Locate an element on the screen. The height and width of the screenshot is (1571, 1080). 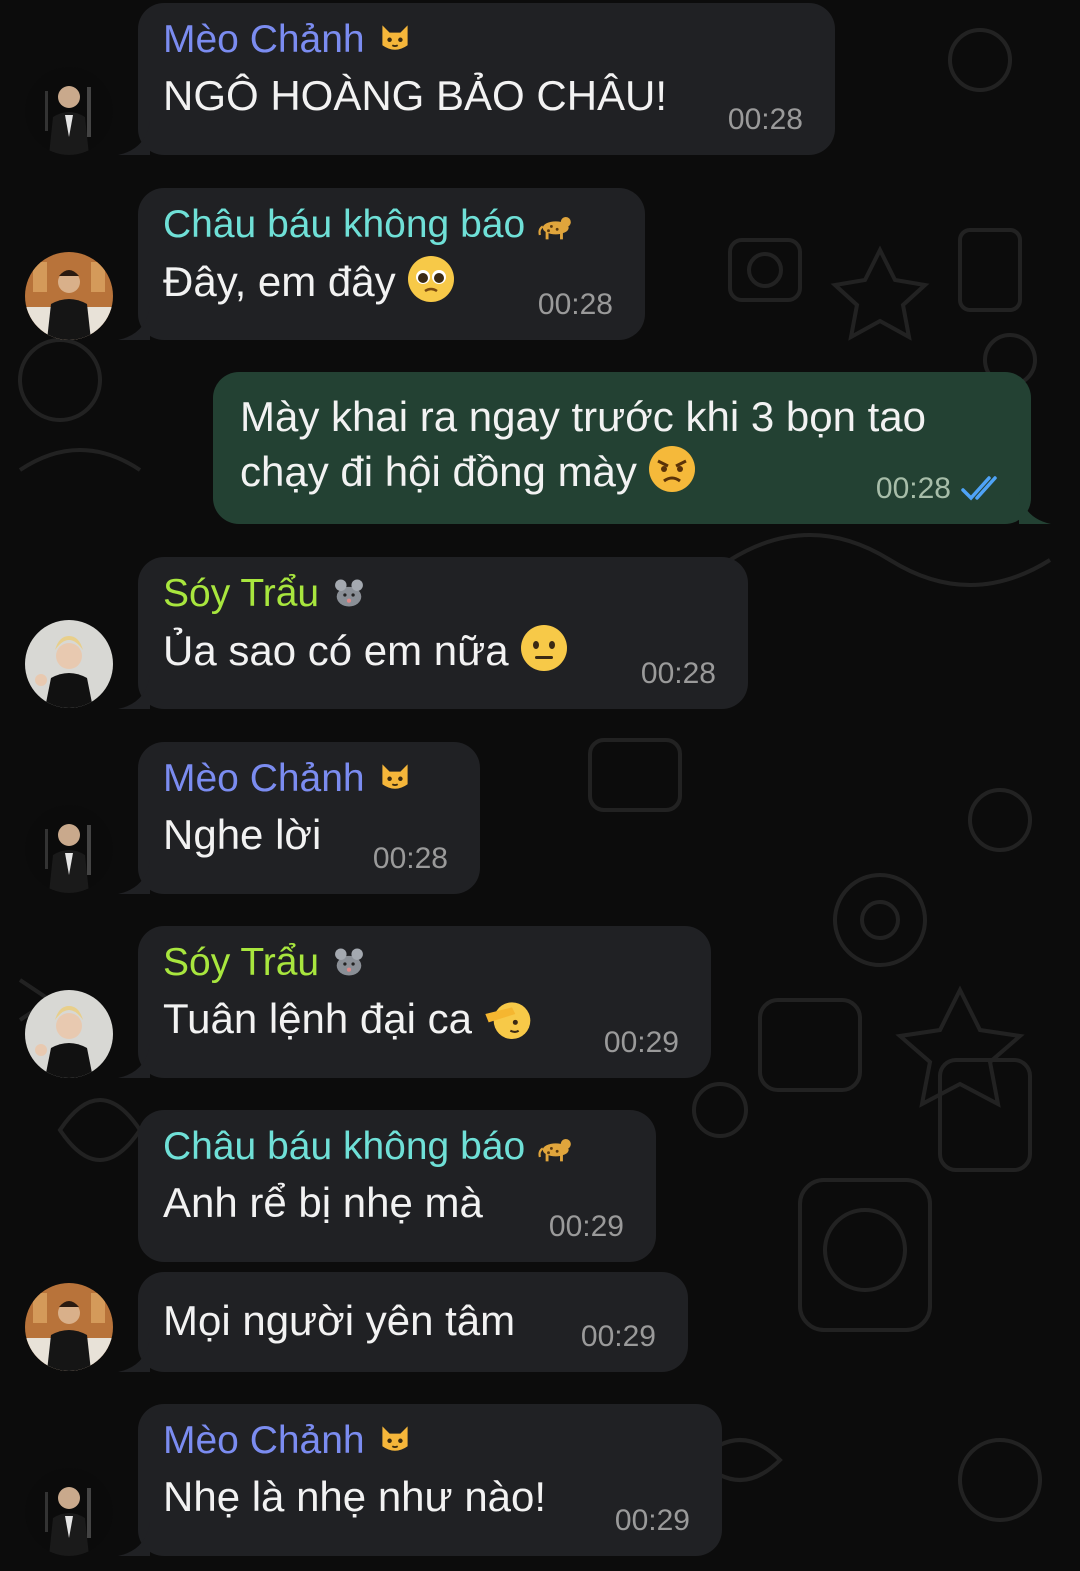
message-text: Nhẹ là nhẹ như nào! is located at coordinates (355, 1496).